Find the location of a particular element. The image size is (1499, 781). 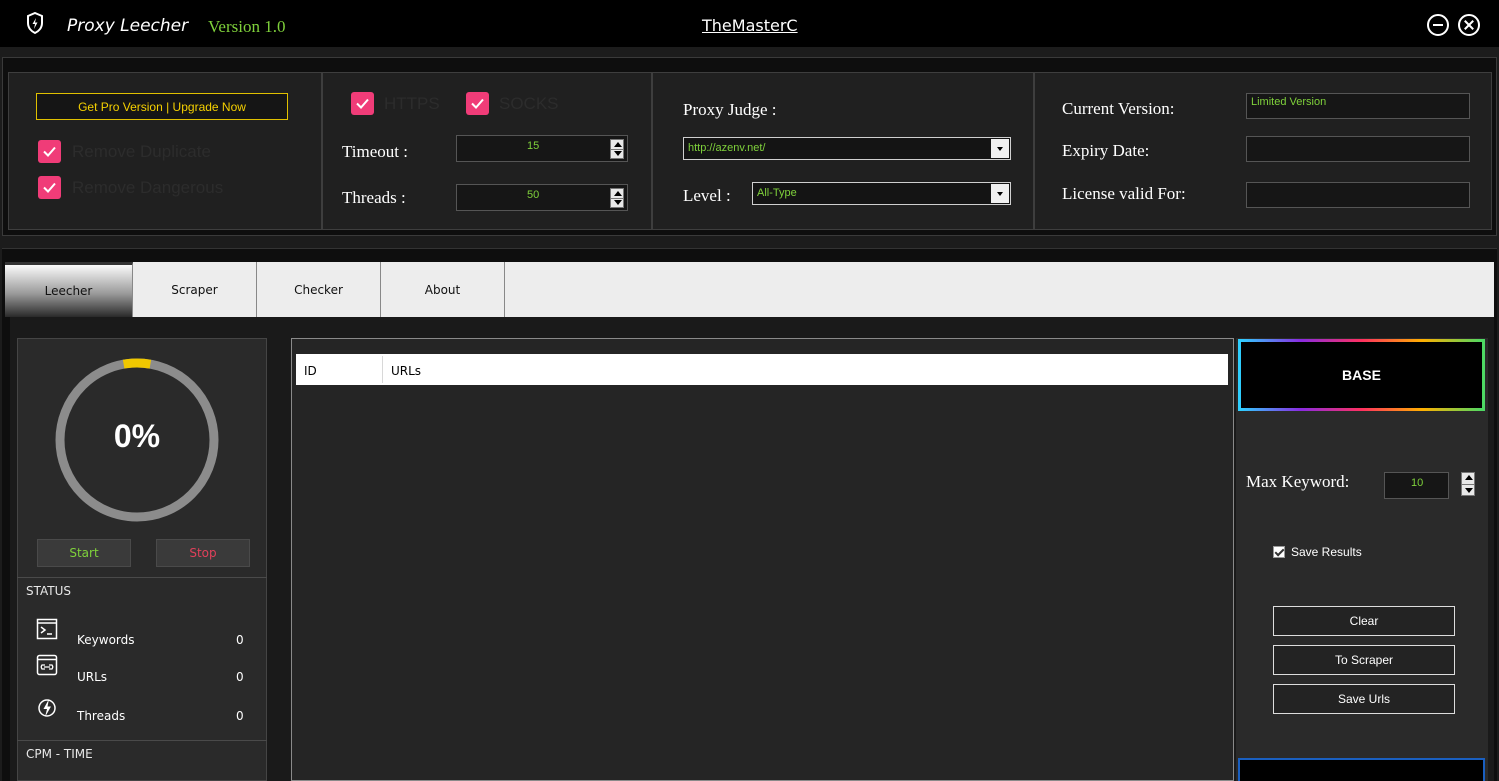

threads-stat-value: 0 is located at coordinates (240, 716).